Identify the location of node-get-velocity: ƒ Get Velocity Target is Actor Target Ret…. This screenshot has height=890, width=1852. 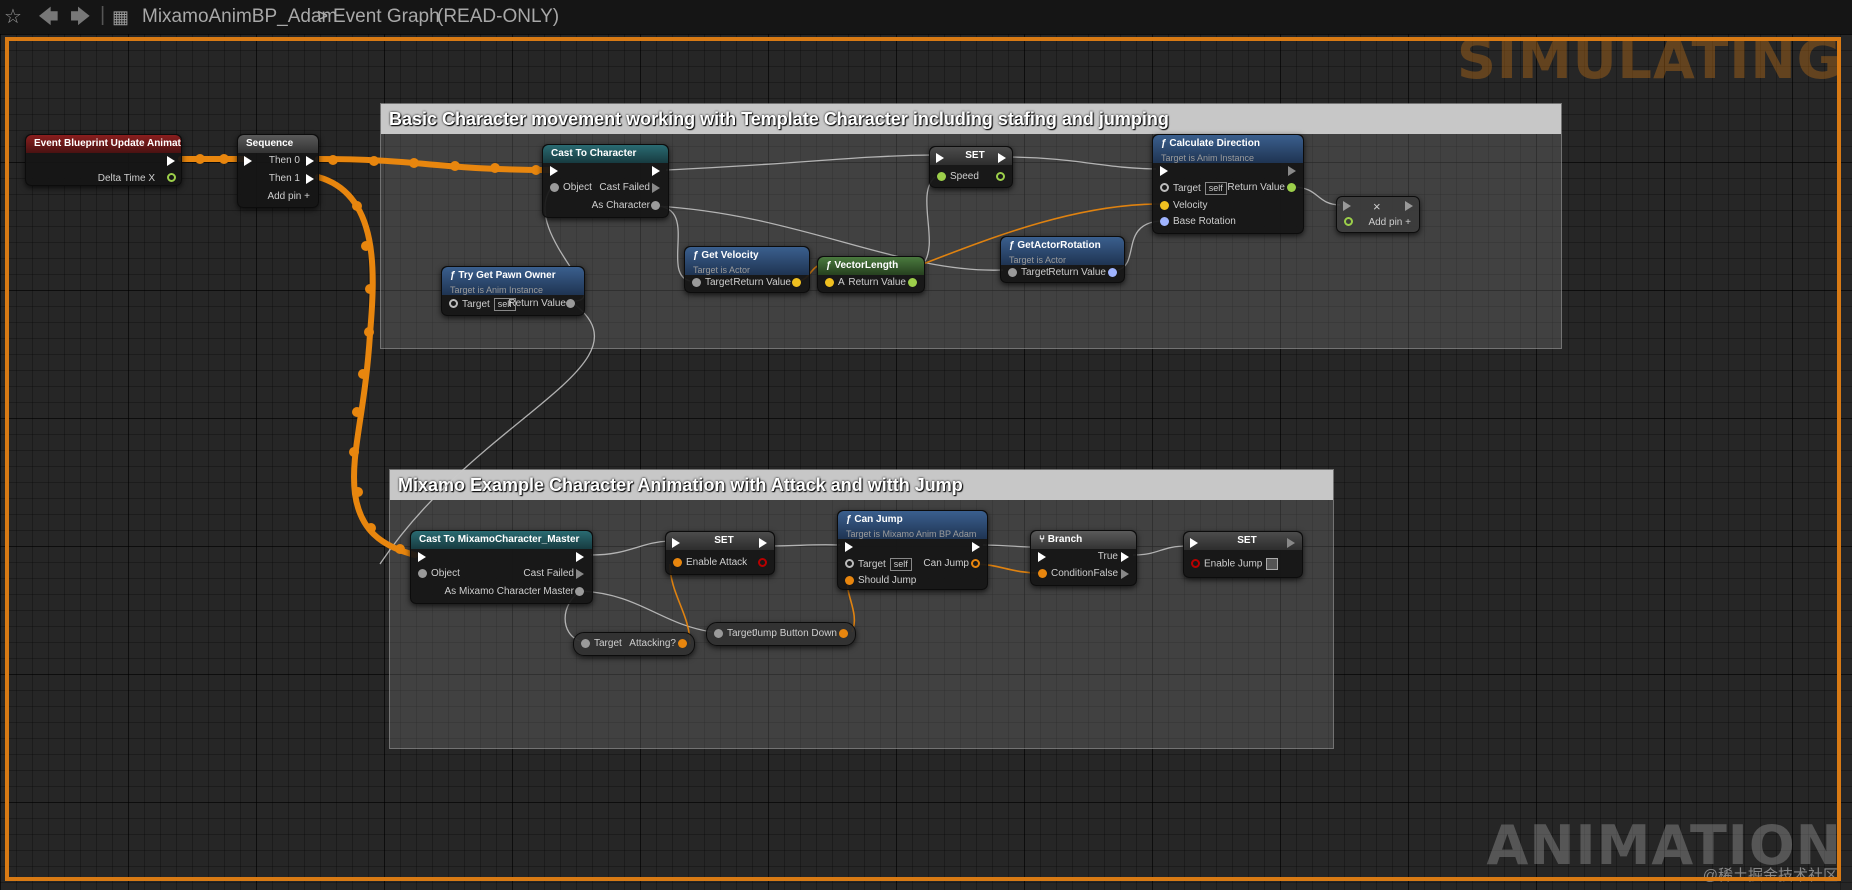
(747, 269).